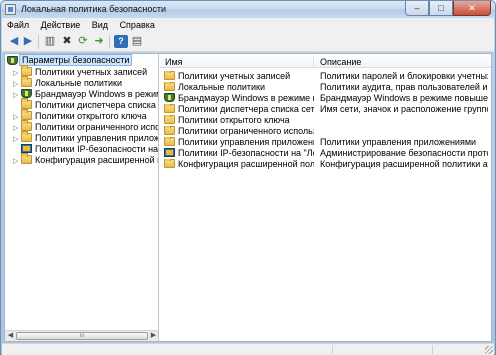 This screenshot has height=355, width=496. I want to click on tree-item-network-list: Политики диспетчера списка сетей, so click(85, 104).